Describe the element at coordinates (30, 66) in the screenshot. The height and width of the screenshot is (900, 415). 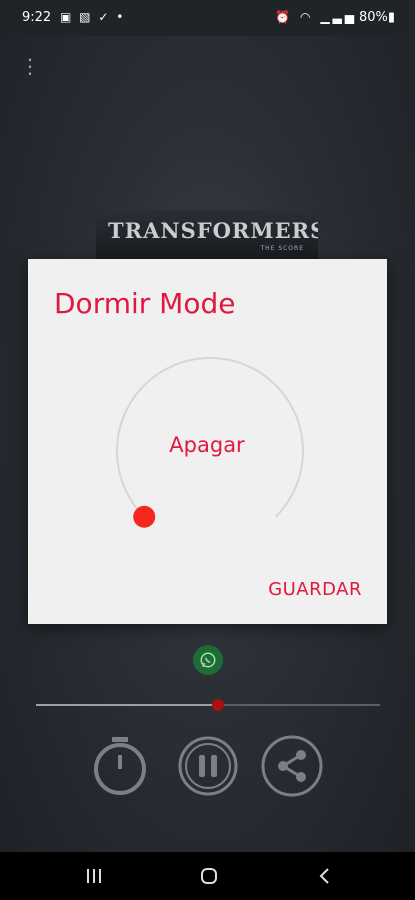
I see `more-options-icon: ⋮` at that location.